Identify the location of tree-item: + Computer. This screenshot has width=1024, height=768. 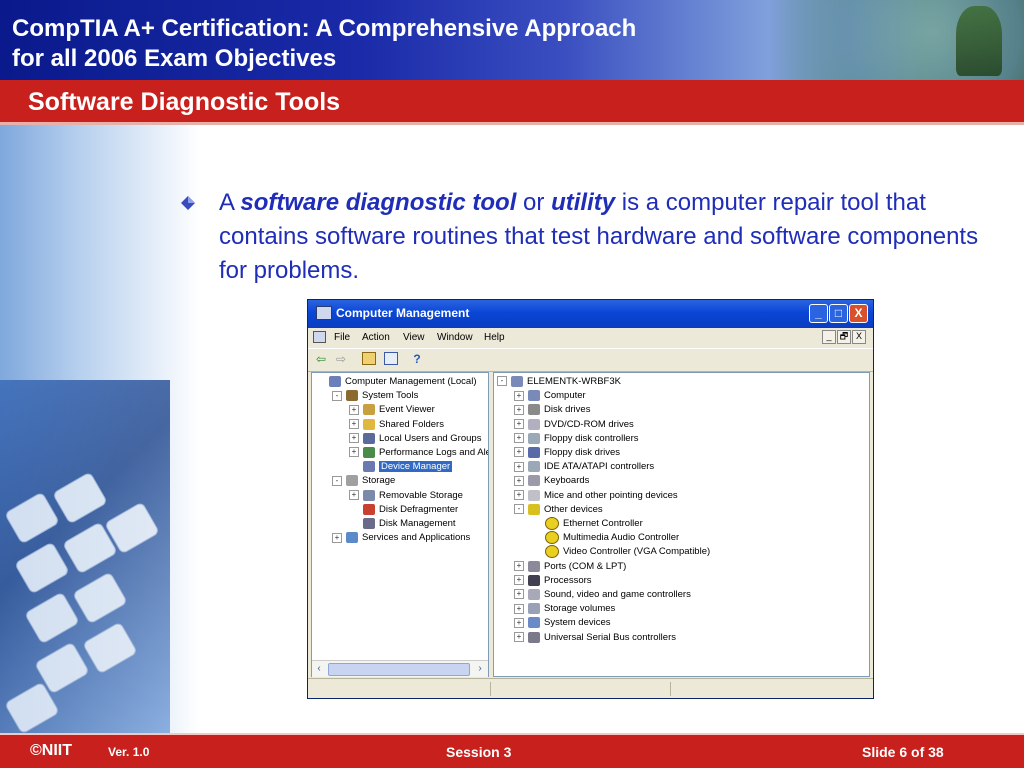
(550, 396).